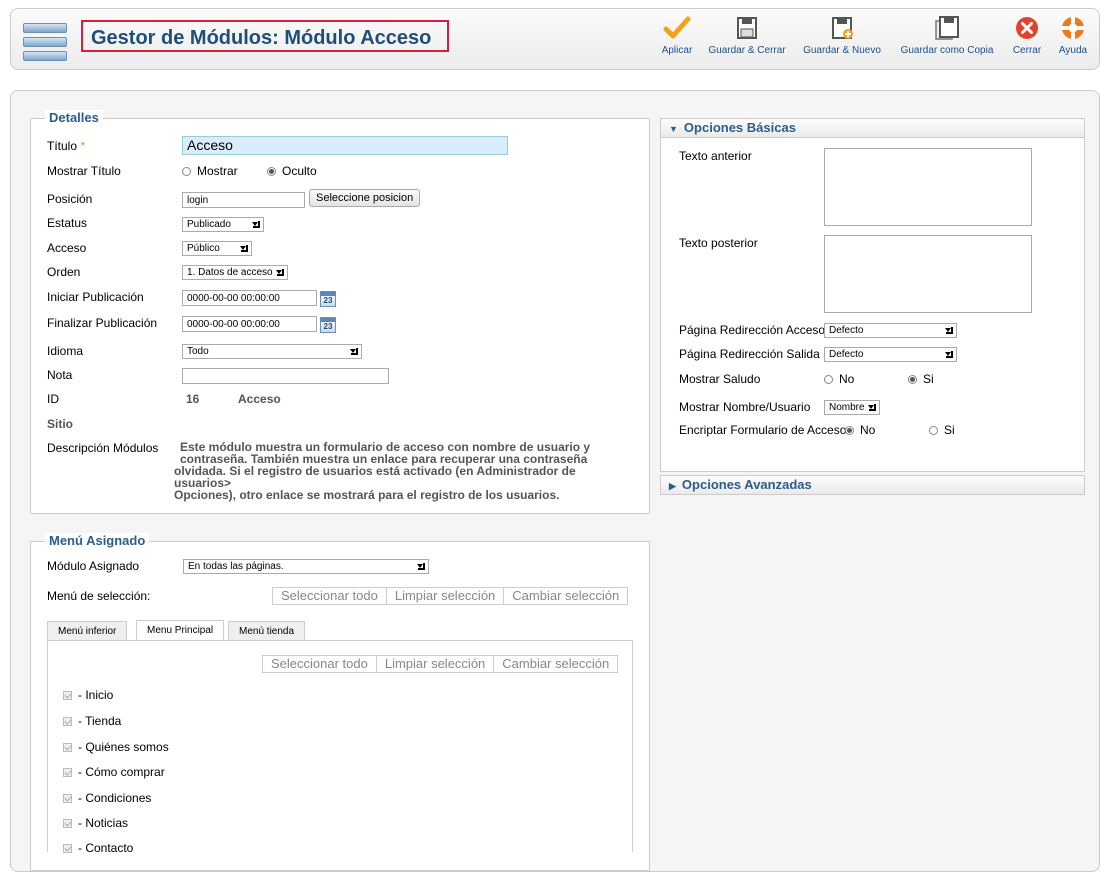 This screenshot has width=1100, height=872. Describe the element at coordinates (64, 272) in the screenshot. I see `order-label: Orden` at that location.